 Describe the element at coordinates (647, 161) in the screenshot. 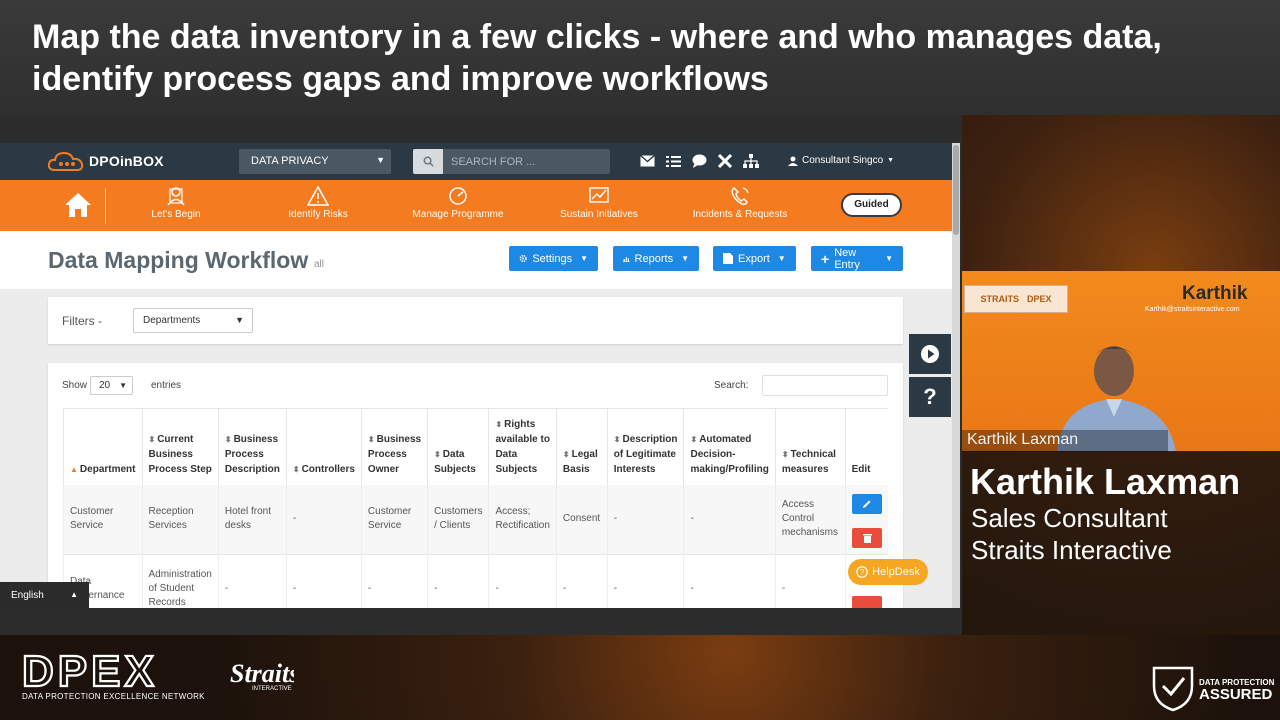

I see `mail-icon` at that location.